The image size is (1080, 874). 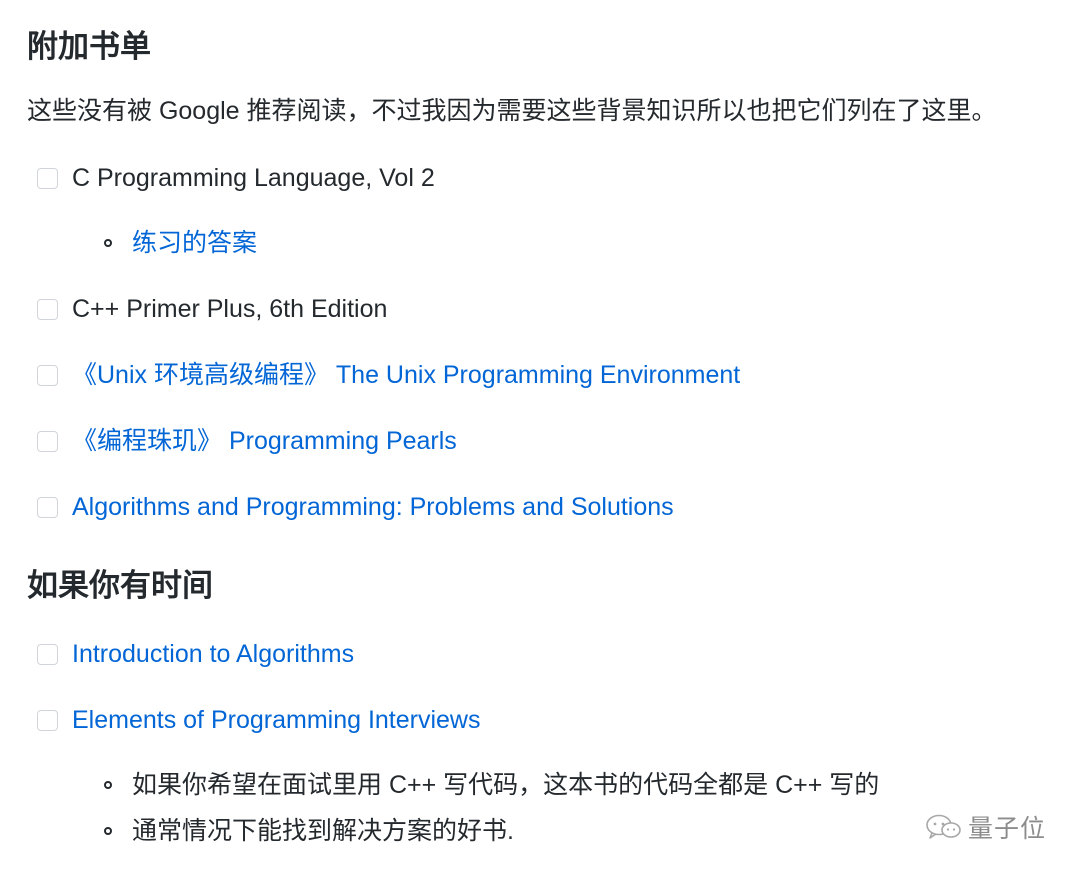 What do you see at coordinates (1007, 829) in the screenshot?
I see `watermark-text: 量子位` at bounding box center [1007, 829].